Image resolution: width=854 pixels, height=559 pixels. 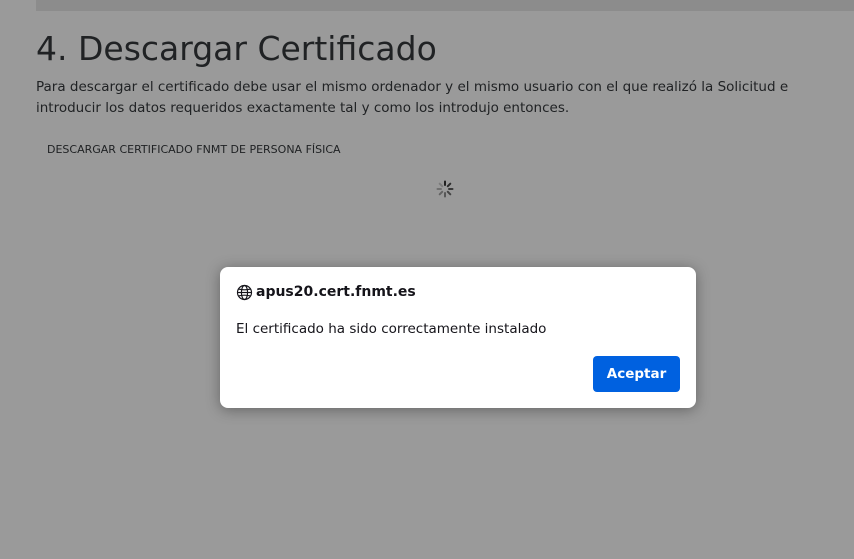 What do you see at coordinates (244, 292) in the screenshot?
I see `globe-icon` at bounding box center [244, 292].